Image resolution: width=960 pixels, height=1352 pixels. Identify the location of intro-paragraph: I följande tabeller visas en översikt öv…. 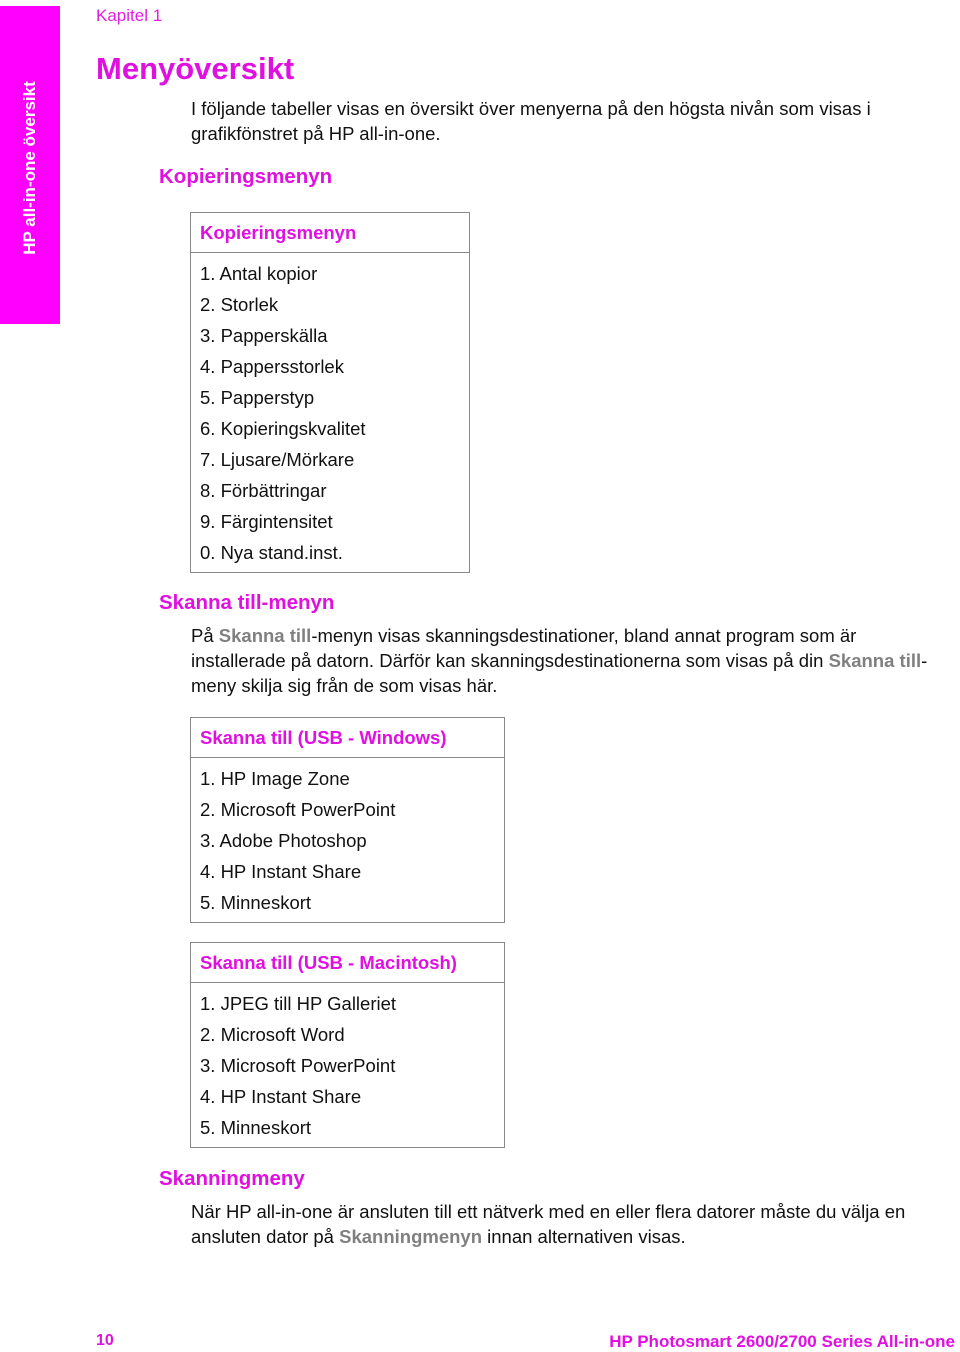
(531, 121).